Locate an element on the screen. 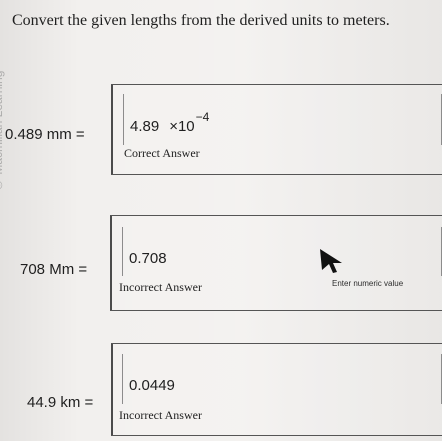 This screenshot has width=442, height=441. answer-panel-bottom-border-kilometers is located at coordinates (276, 435).